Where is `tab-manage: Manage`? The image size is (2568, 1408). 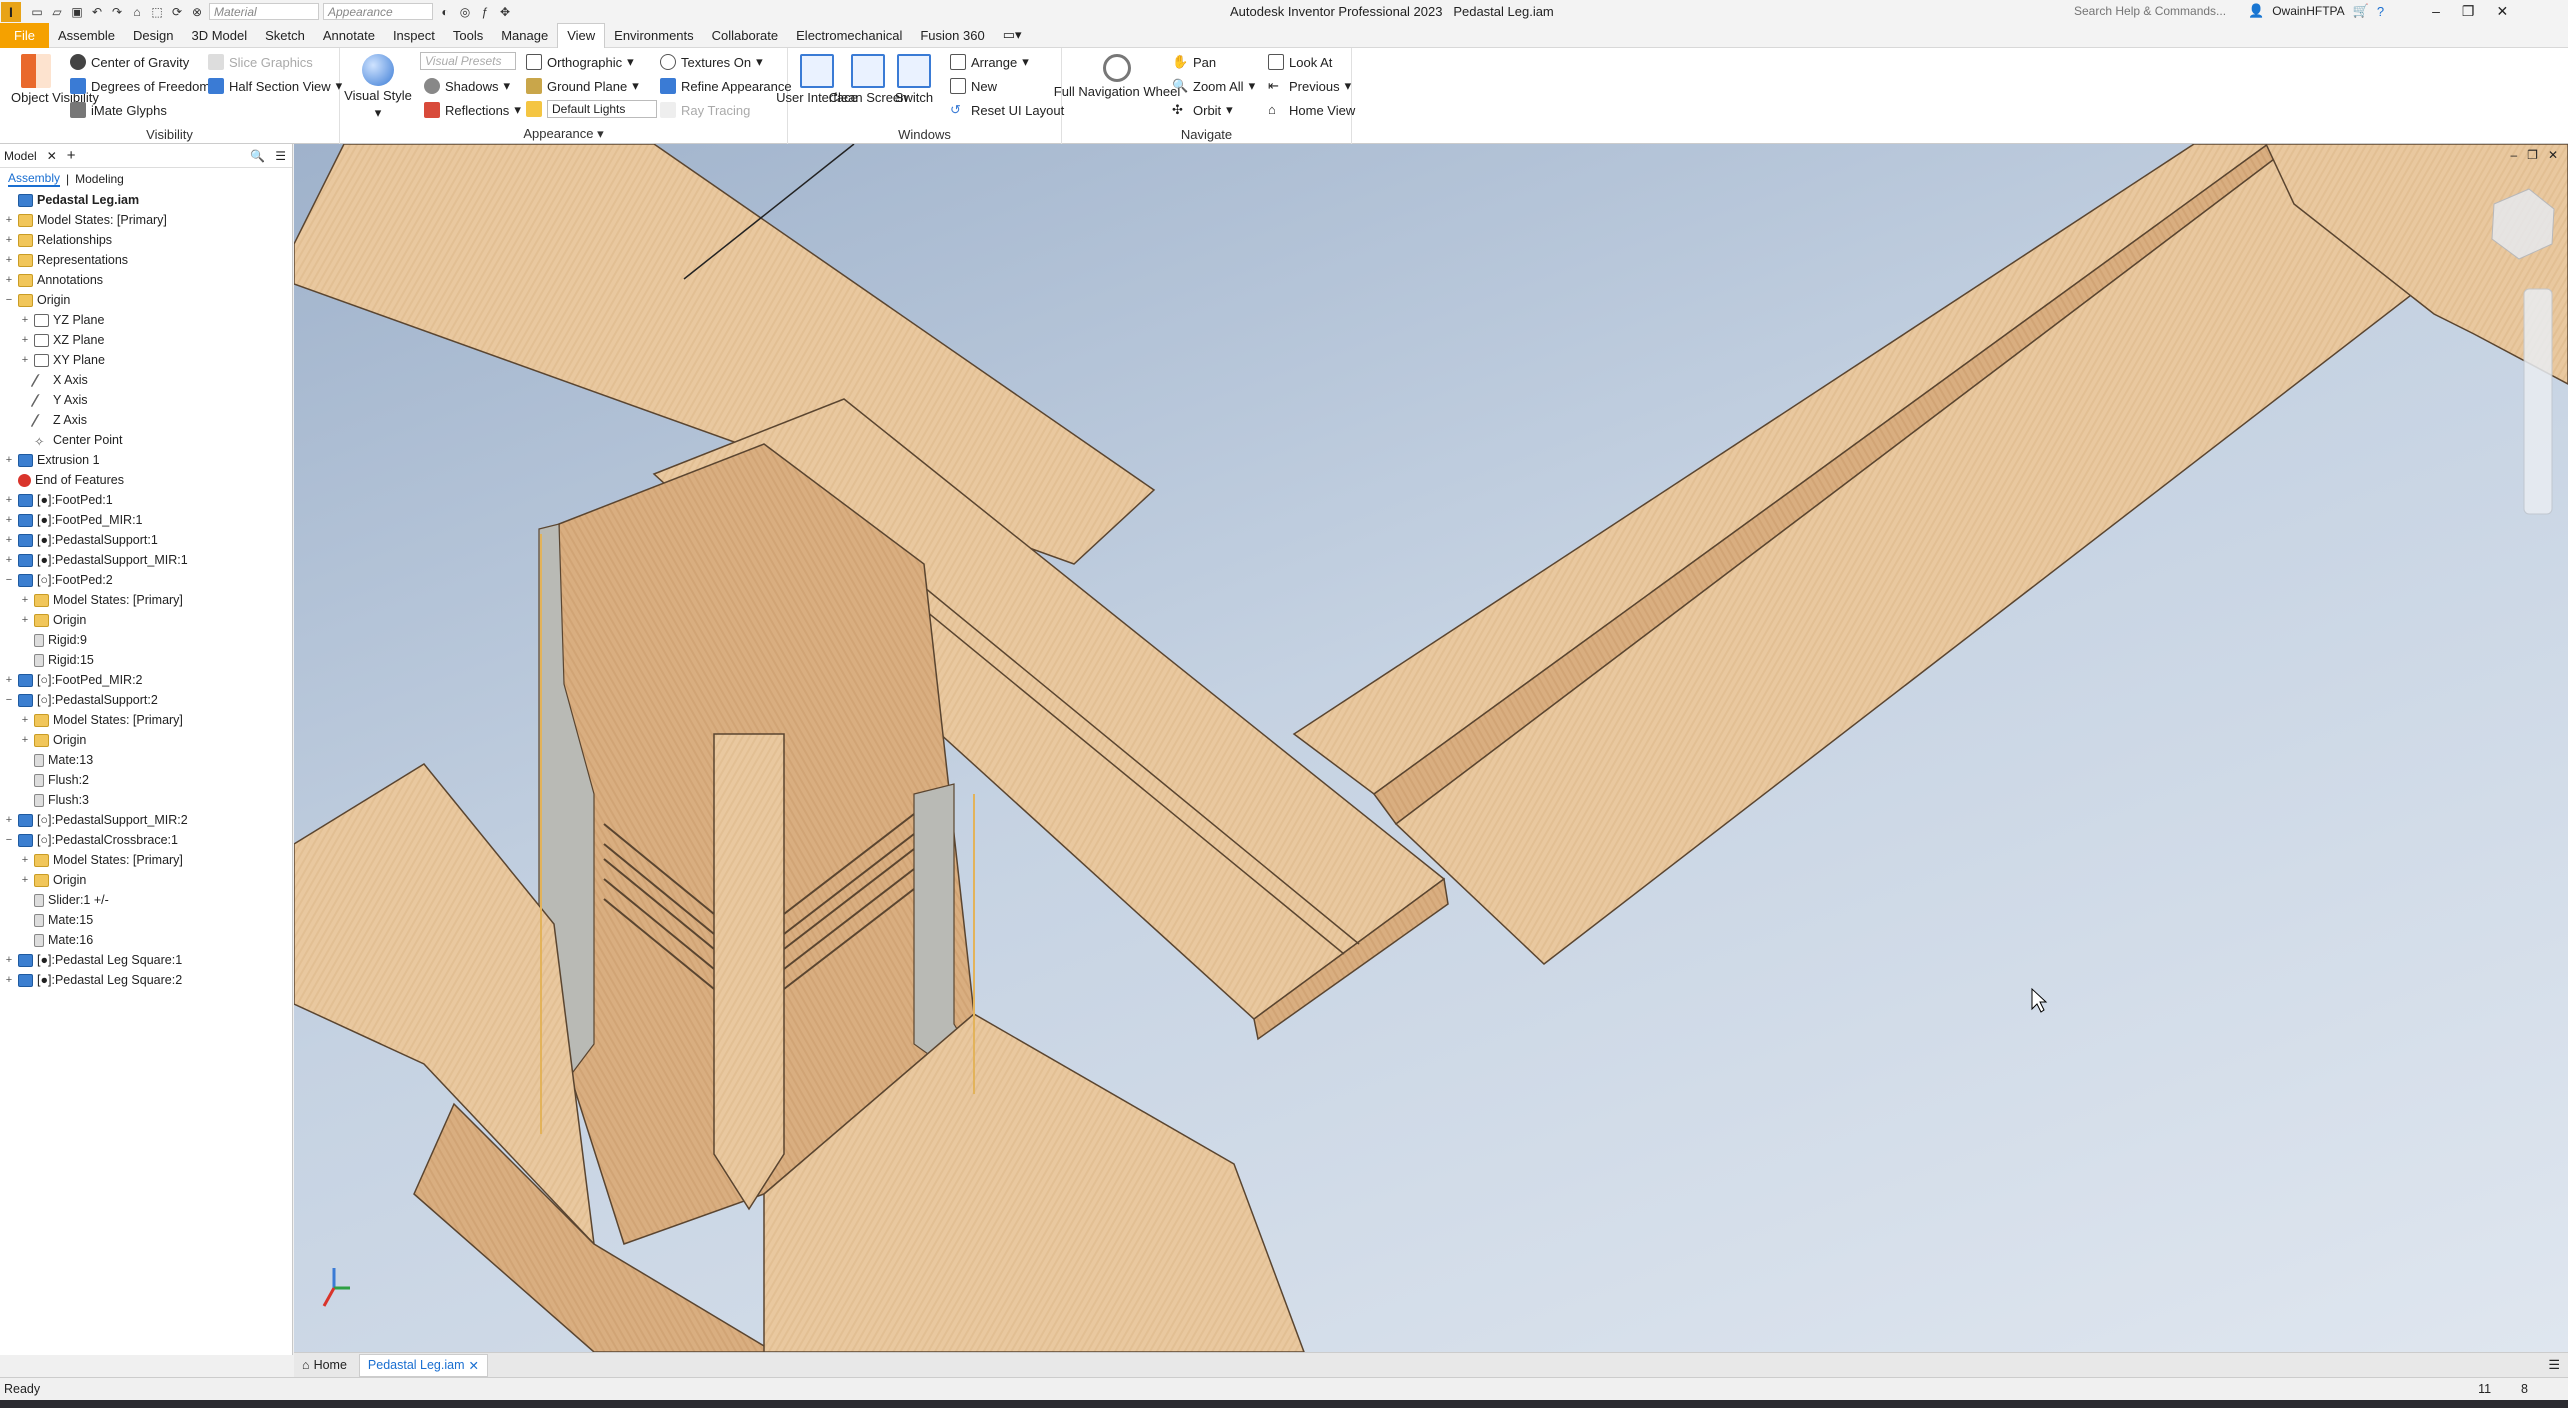
tab-manage: Manage is located at coordinates (524, 35).